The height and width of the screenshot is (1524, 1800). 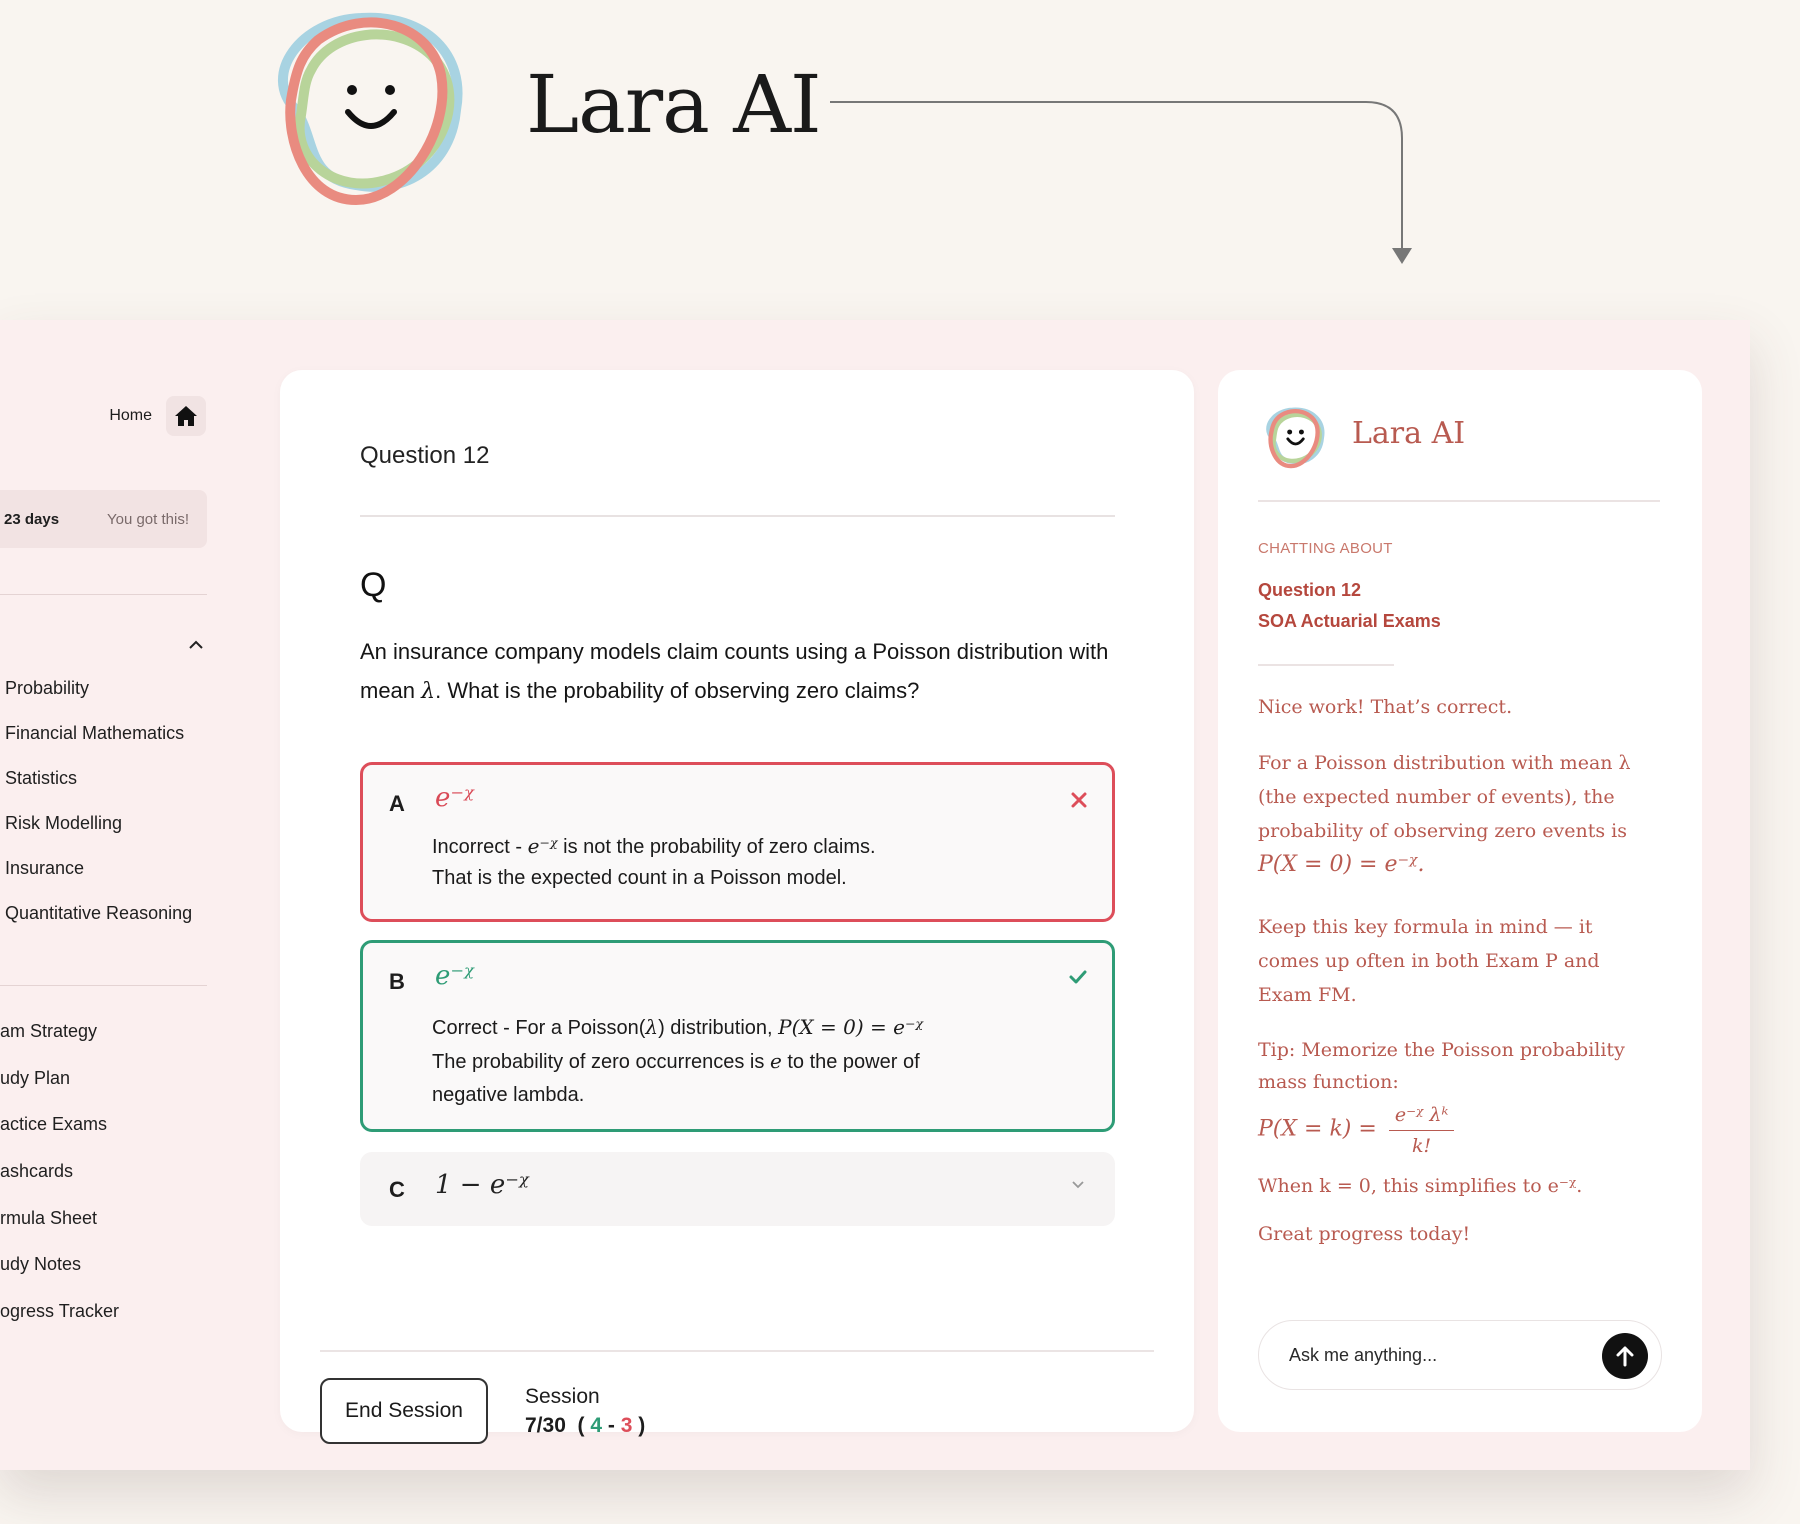 I want to click on hero-title: Lara AI, so click(x=674, y=104).